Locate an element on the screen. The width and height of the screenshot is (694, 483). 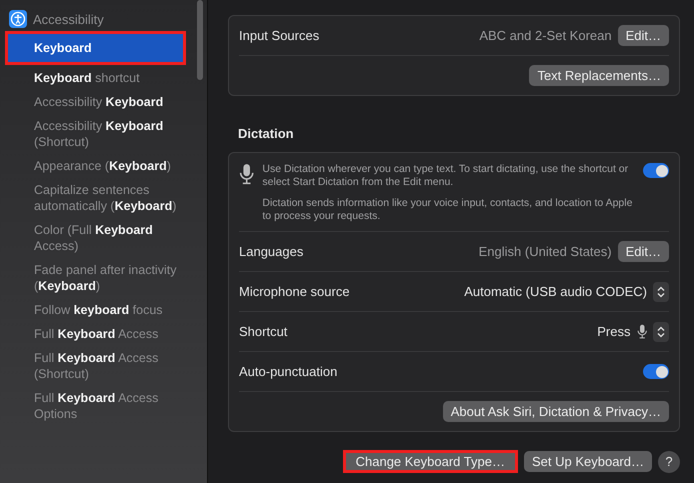
privacy-note: Dictation sends information like your voice input, contacts, and location to Apple to process your requests. is located at coordinates (448, 210).